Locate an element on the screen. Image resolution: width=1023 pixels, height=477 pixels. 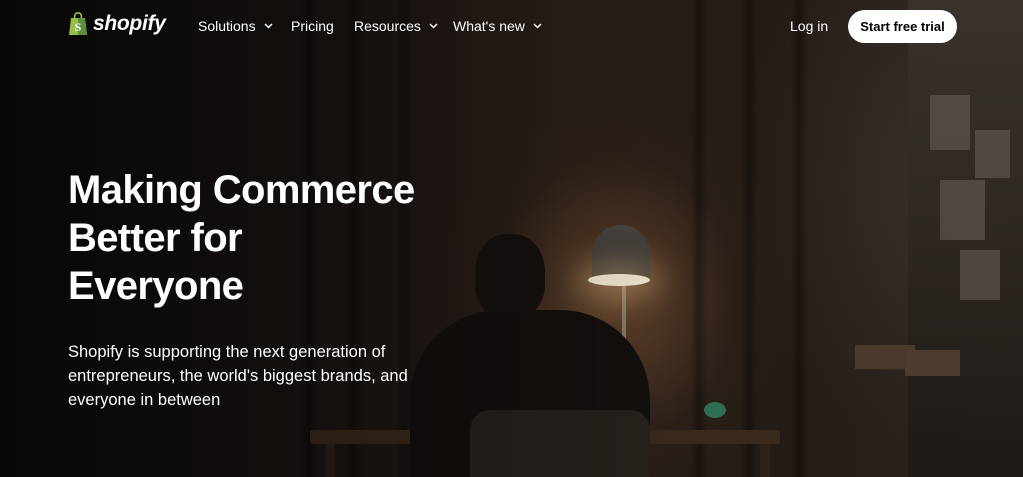
shopping-bag-icon: S is located at coordinates (78, 23).